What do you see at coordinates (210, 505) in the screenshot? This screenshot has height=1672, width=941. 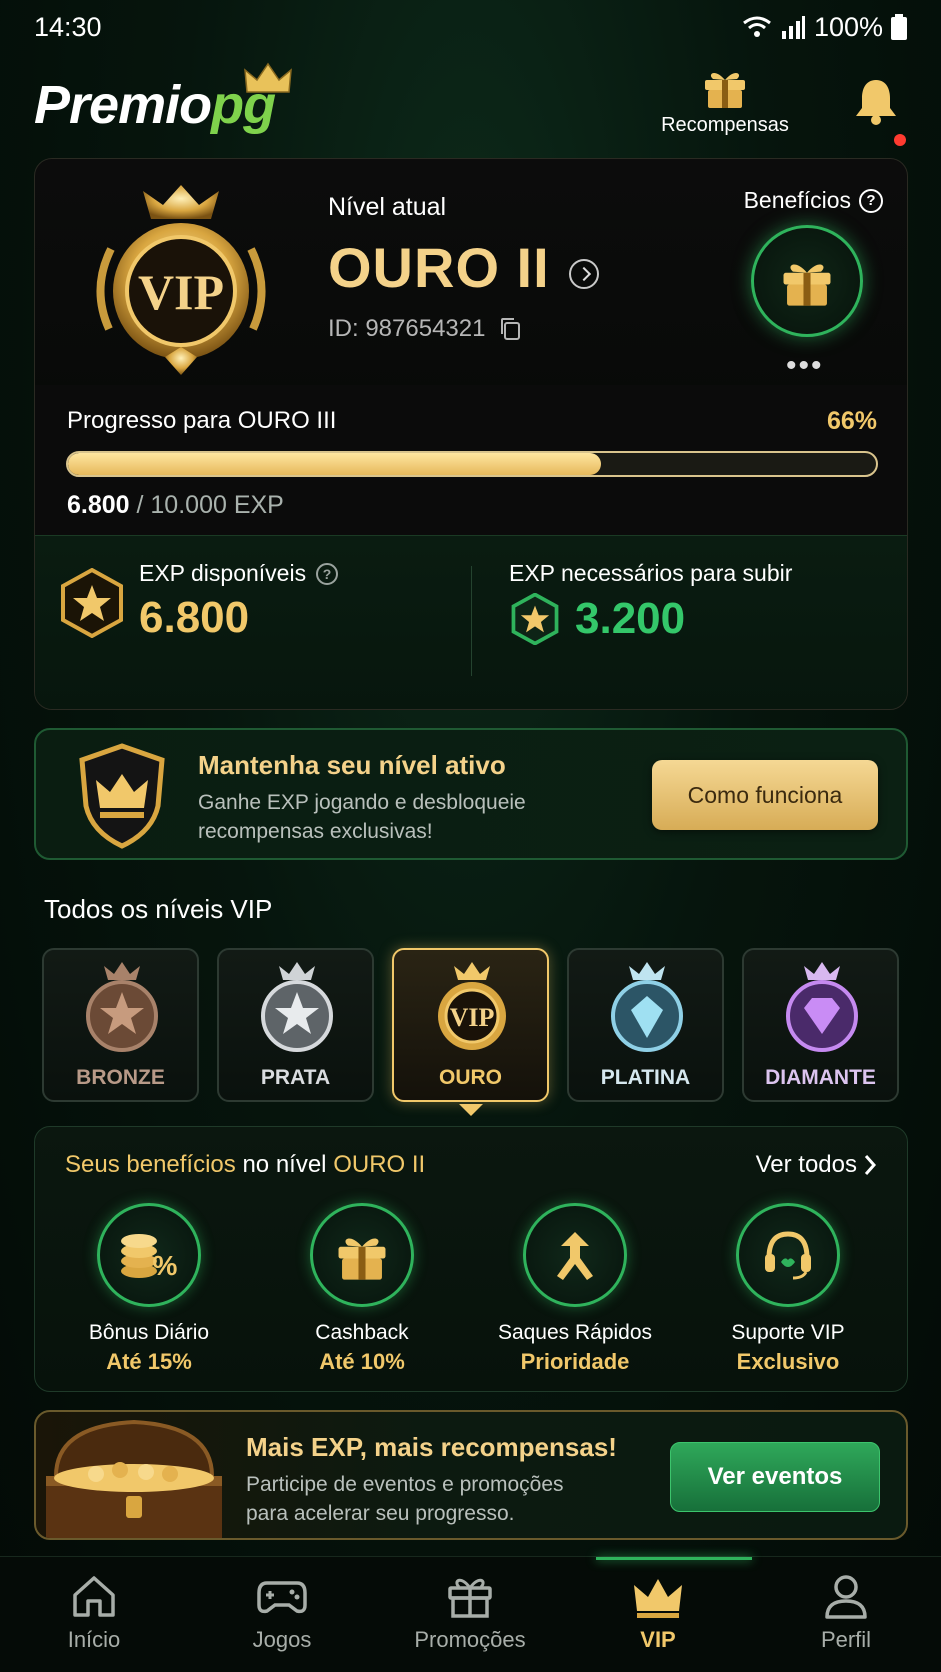 I see `exp-total: / 10.000 EXP` at bounding box center [210, 505].